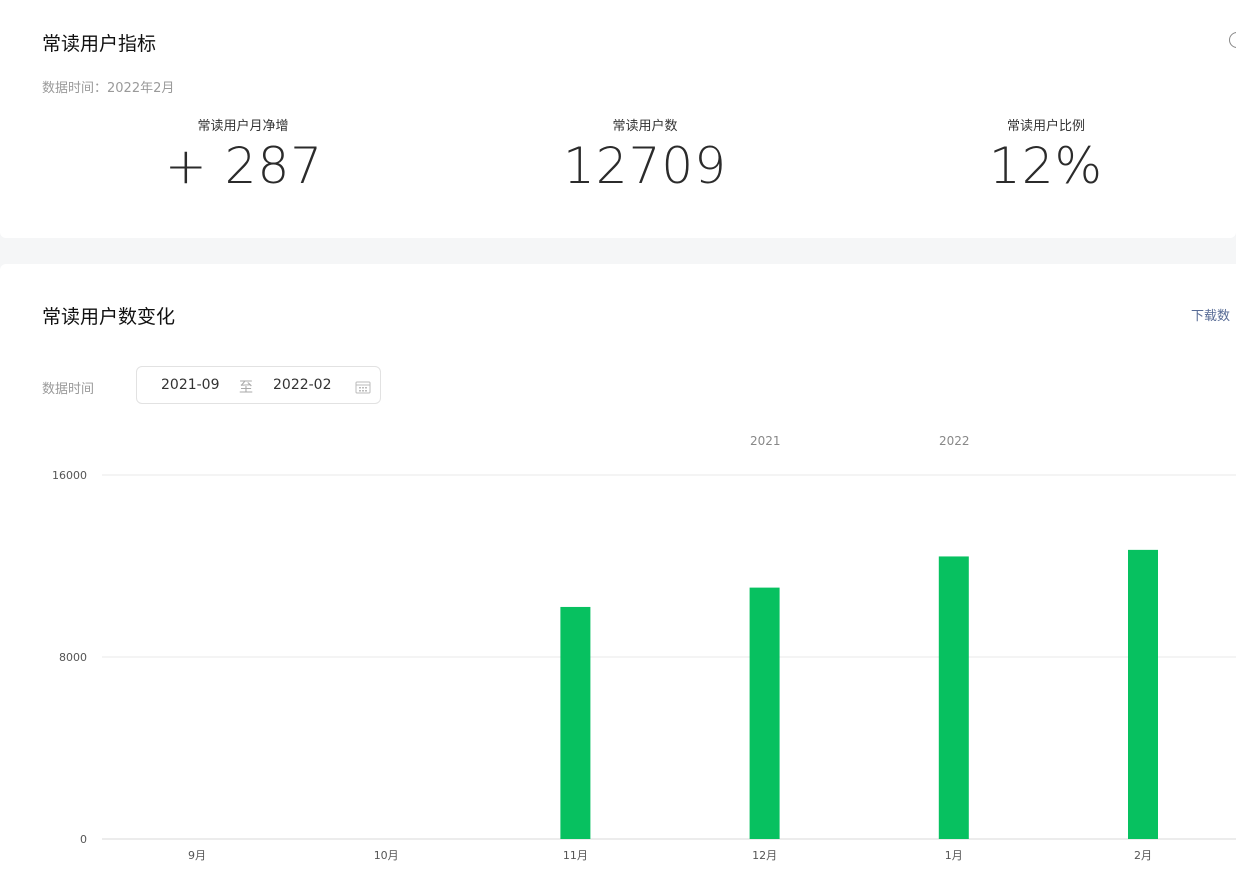 The image size is (1236, 877). Describe the element at coordinates (1045, 126) in the screenshot. I see `metric-label-ratio: 常读用户比例` at that location.